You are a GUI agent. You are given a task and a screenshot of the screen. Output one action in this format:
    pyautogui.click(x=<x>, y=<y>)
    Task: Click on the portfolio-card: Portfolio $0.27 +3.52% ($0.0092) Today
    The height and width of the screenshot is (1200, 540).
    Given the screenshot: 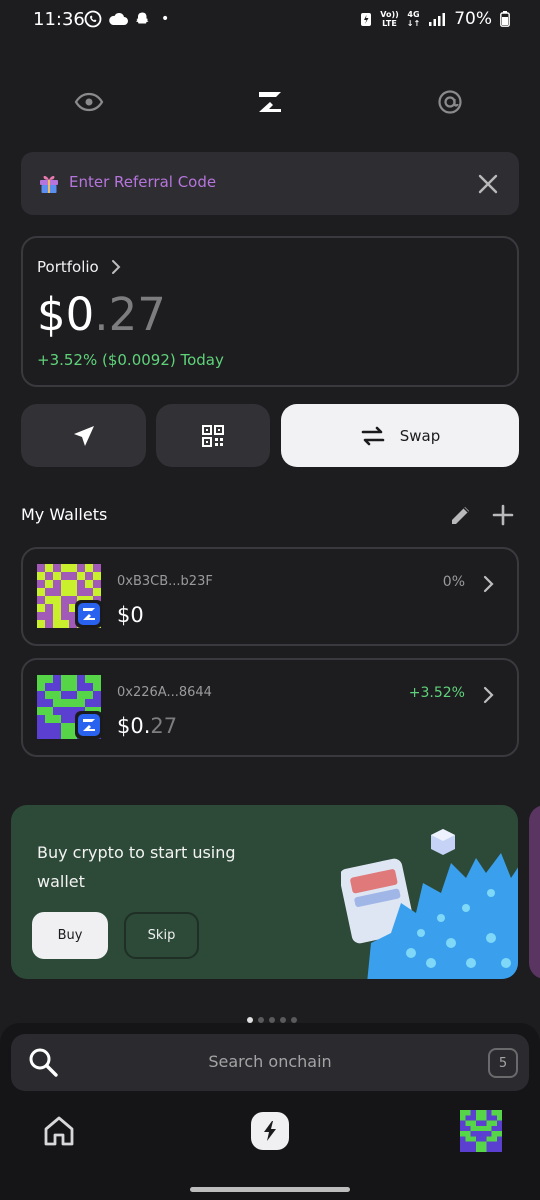 What is the action you would take?
    pyautogui.click(x=270, y=311)
    